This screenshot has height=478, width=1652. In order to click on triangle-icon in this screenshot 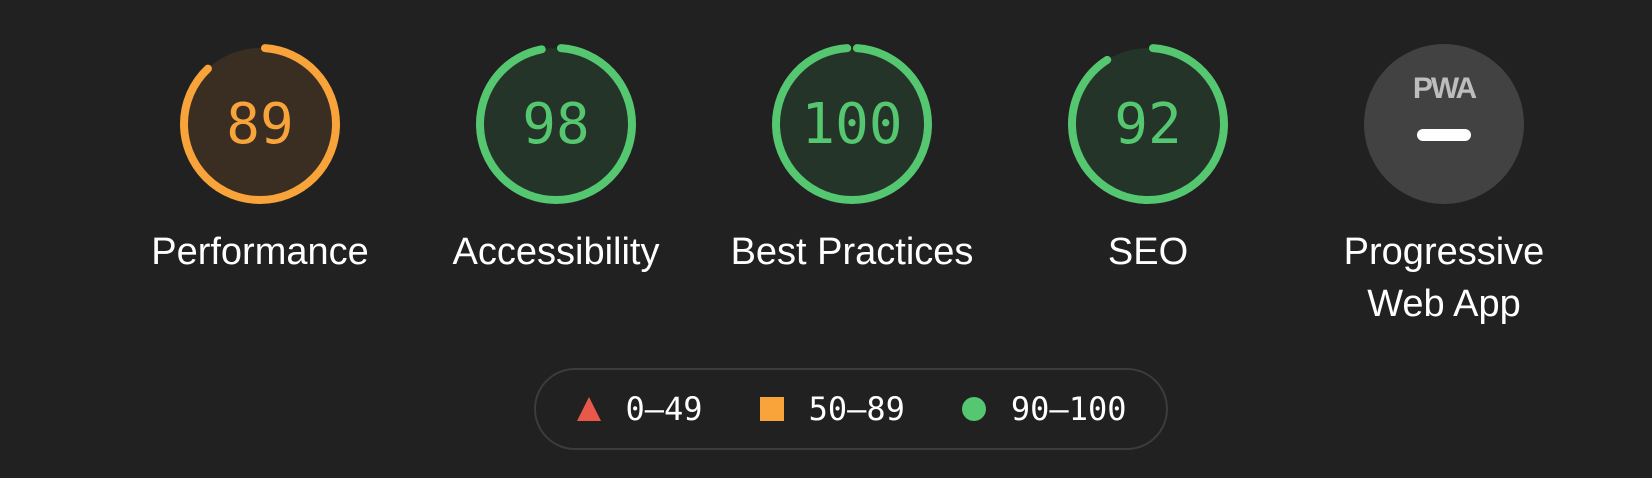, I will do `click(588, 409)`.